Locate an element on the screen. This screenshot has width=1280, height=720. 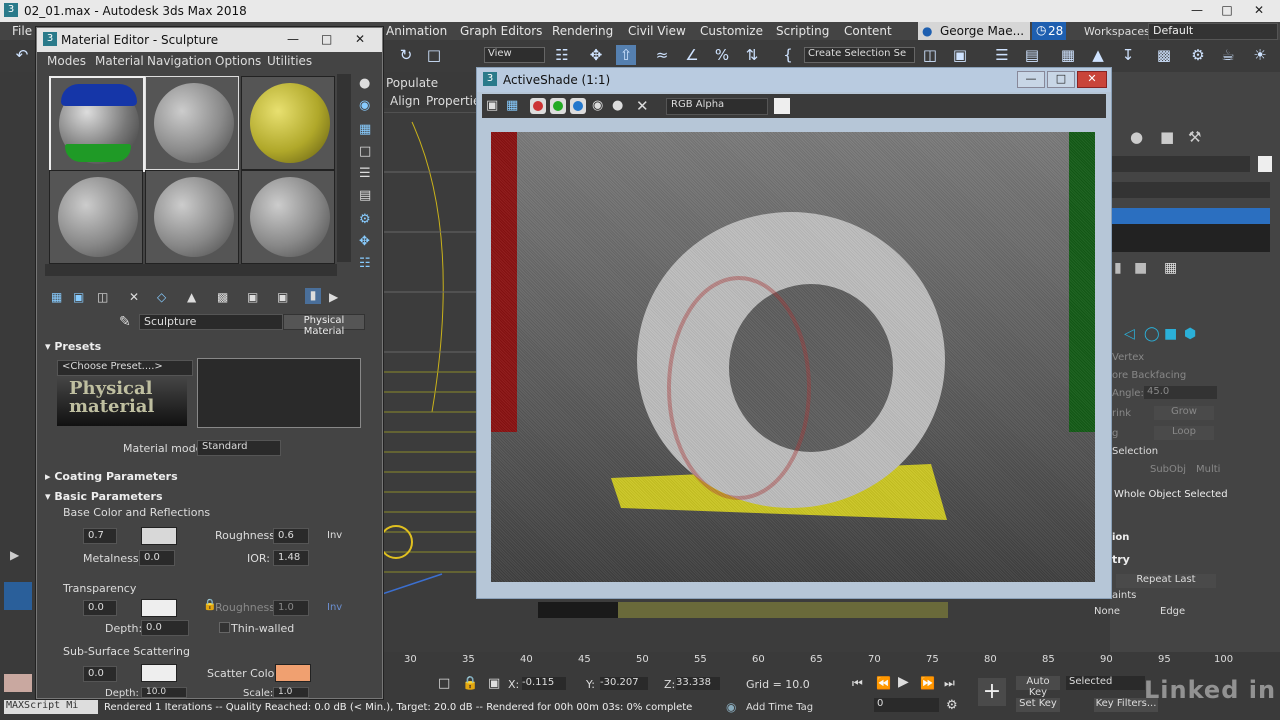
put-to-scene-icon: ▣ is located at coordinates (78, 297).